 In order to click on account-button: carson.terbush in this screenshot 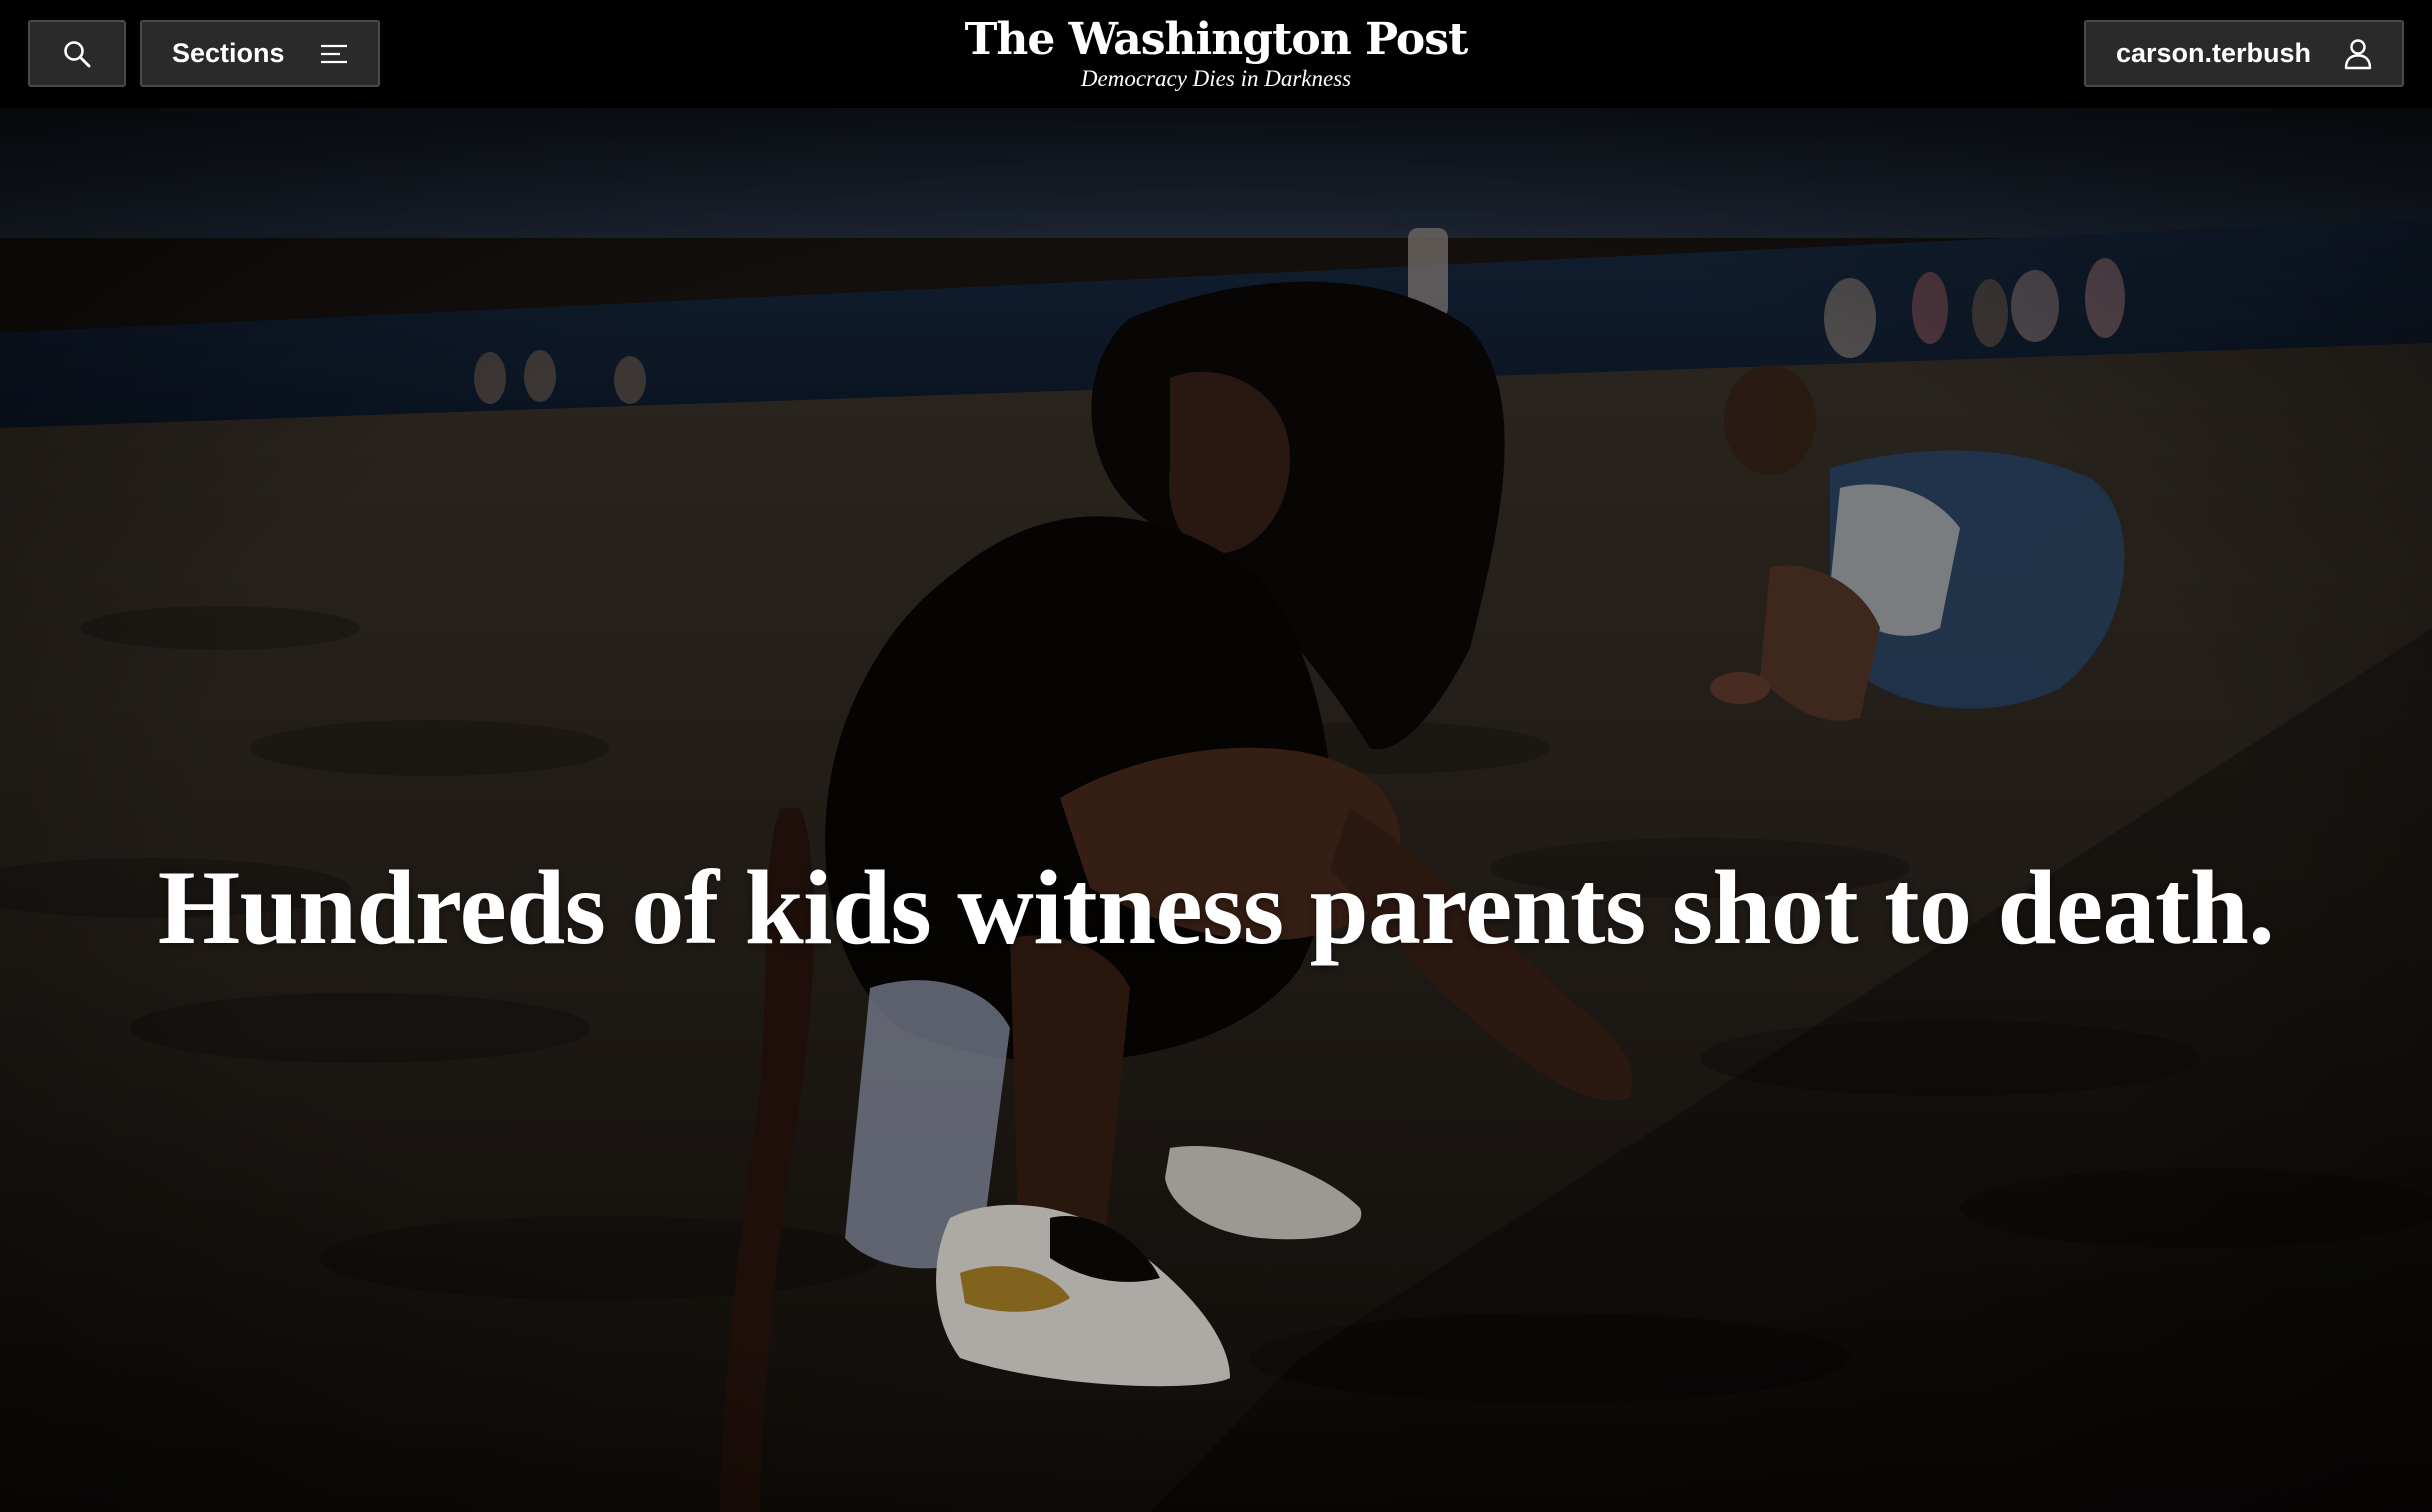, I will do `click(2244, 53)`.